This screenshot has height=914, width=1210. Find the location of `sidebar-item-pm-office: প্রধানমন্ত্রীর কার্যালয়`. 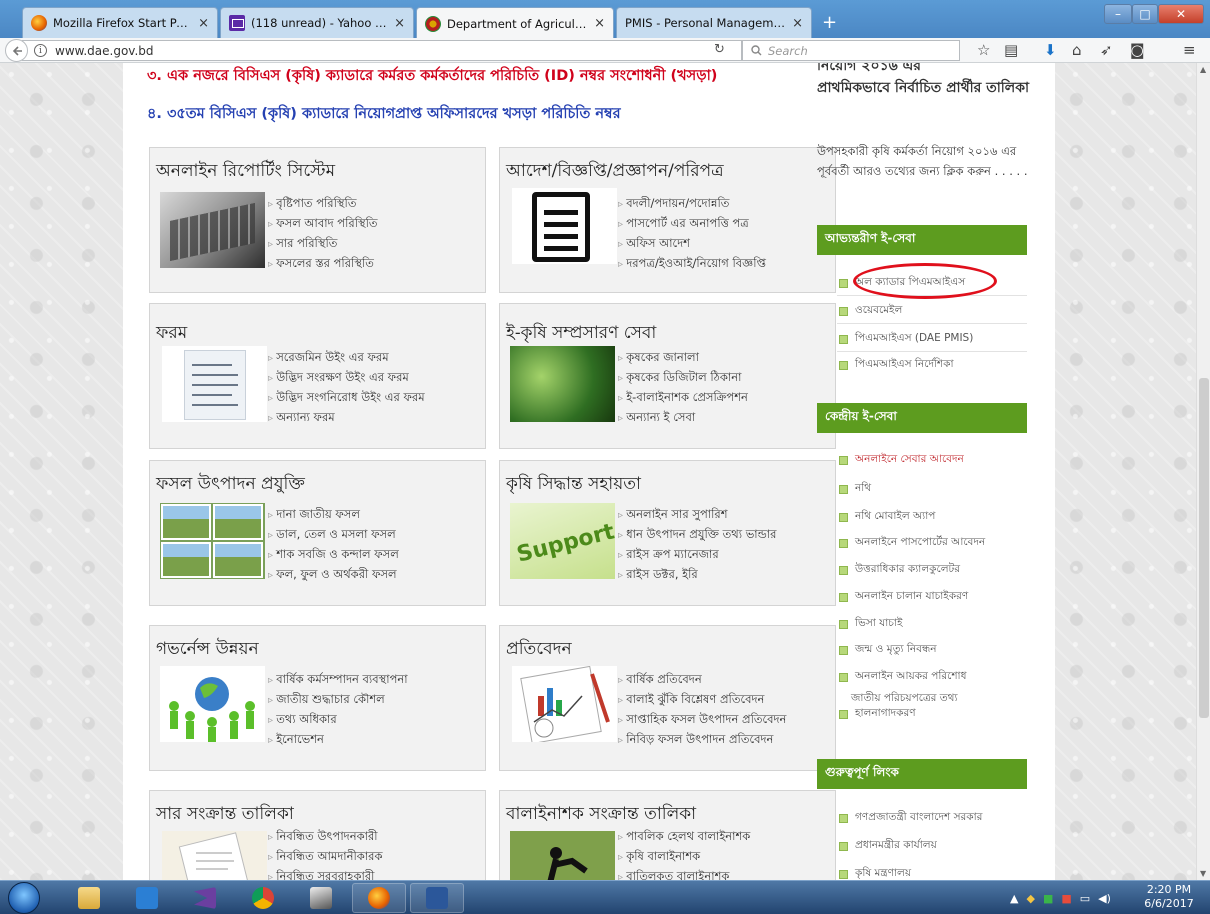

sidebar-item-pm-office: প্রধানমন্ত্রীর কার্যালয় is located at coordinates (888, 846).